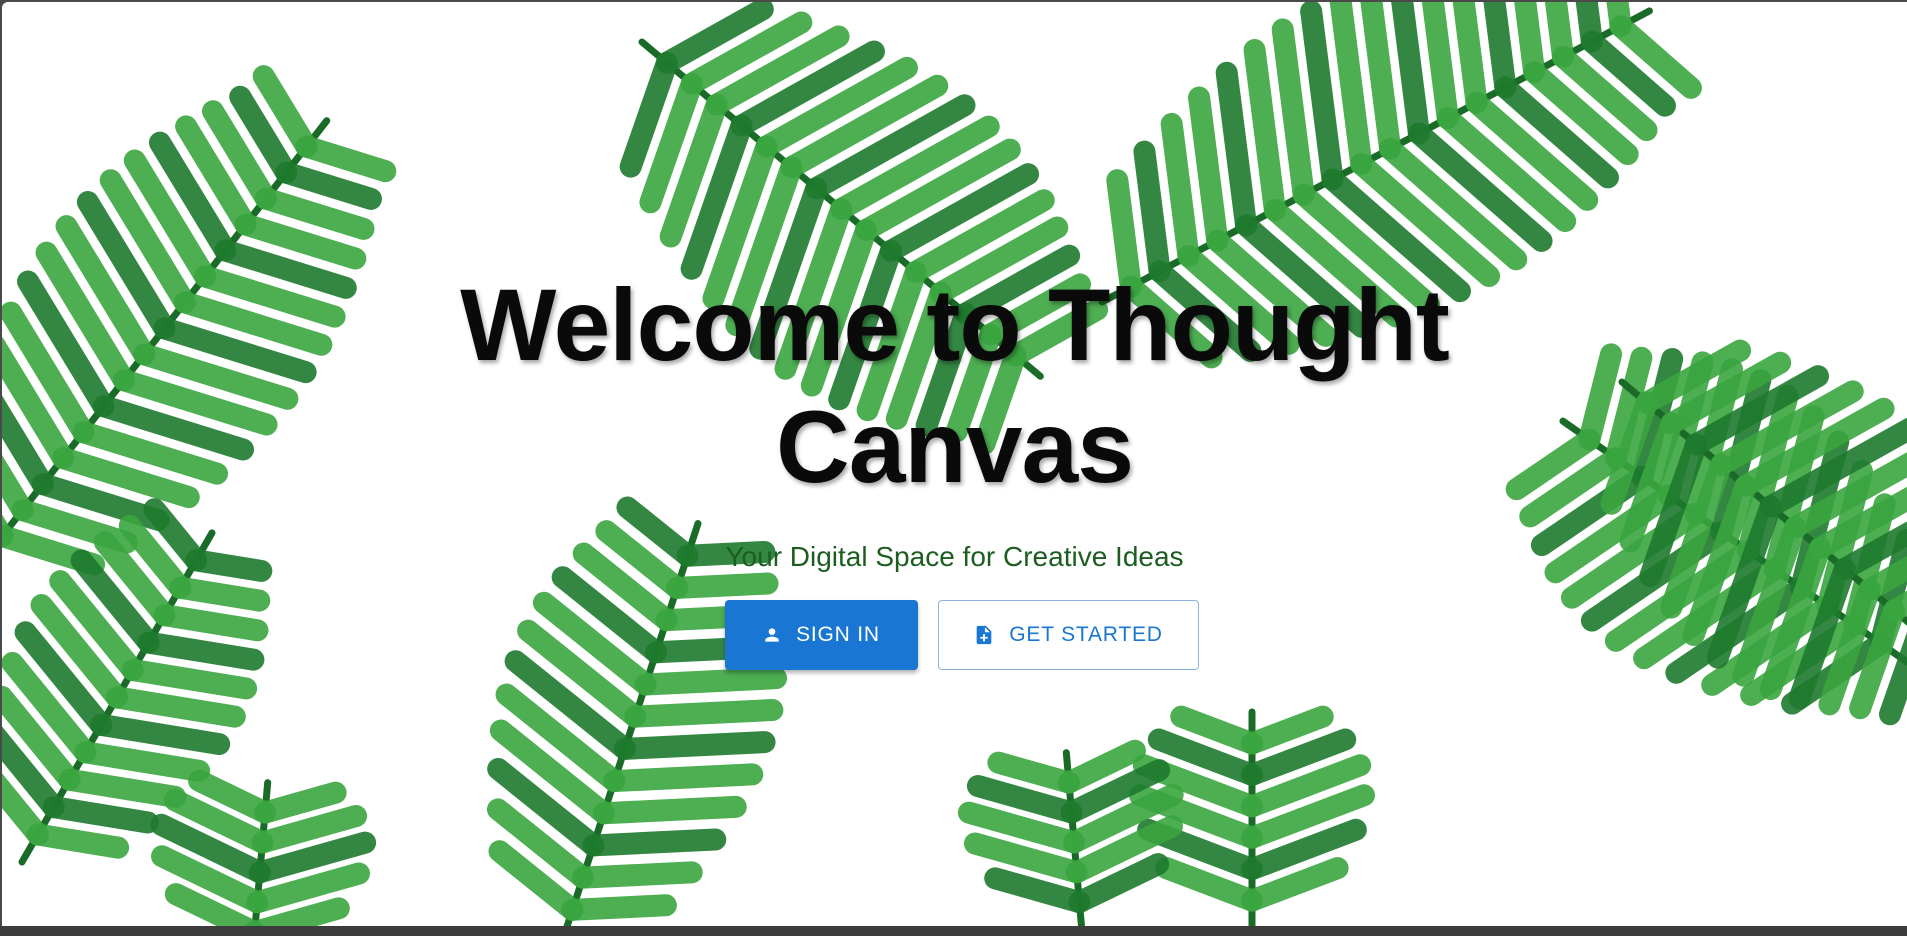 This screenshot has height=936, width=1907. I want to click on note-add-icon, so click(984, 635).